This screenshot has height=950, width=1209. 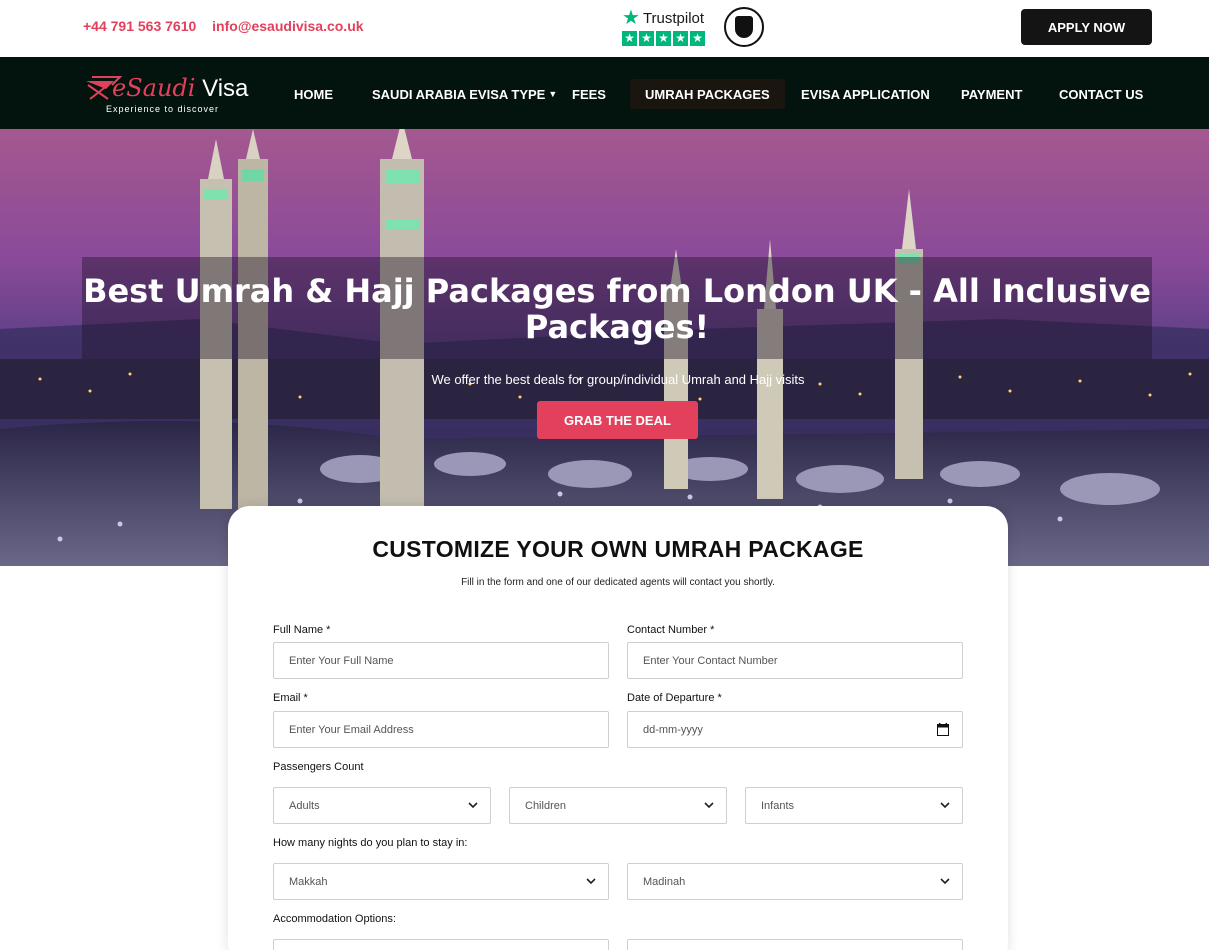 What do you see at coordinates (139, 26) in the screenshot?
I see `phone-link: +44 791 563 7610` at bounding box center [139, 26].